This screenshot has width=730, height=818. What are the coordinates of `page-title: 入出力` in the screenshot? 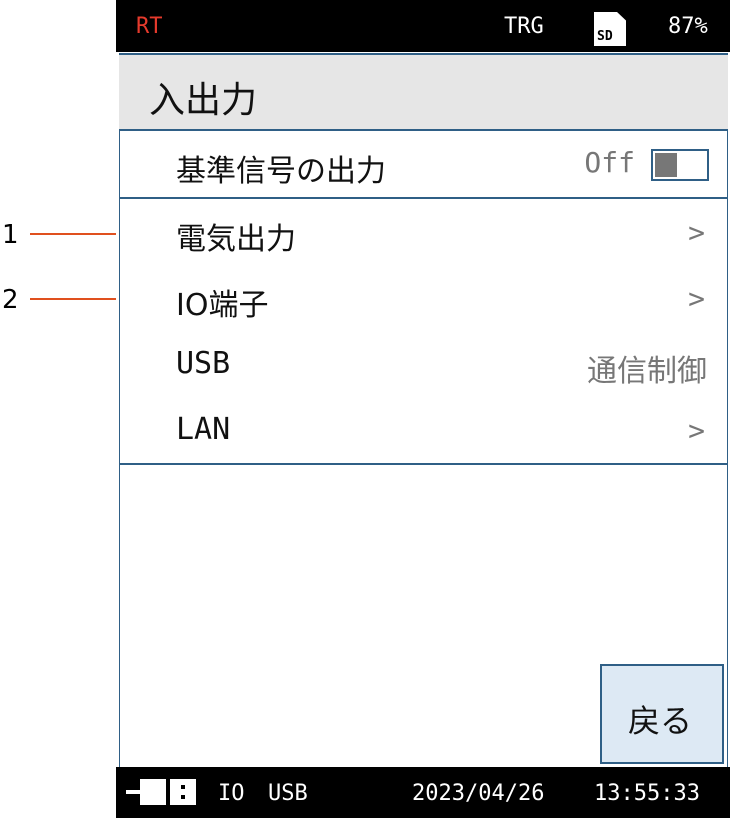 It's located at (203, 100).